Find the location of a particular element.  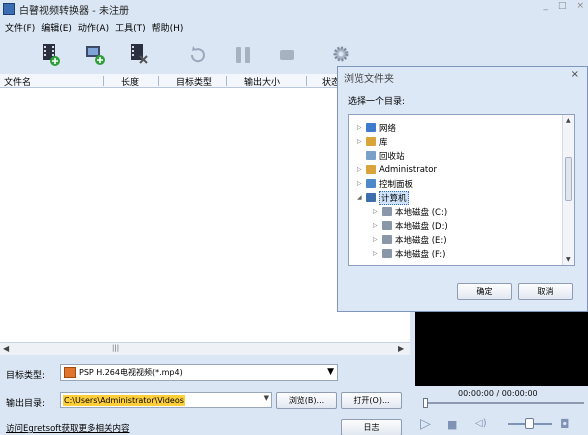

close-button: × is located at coordinates (580, 6).